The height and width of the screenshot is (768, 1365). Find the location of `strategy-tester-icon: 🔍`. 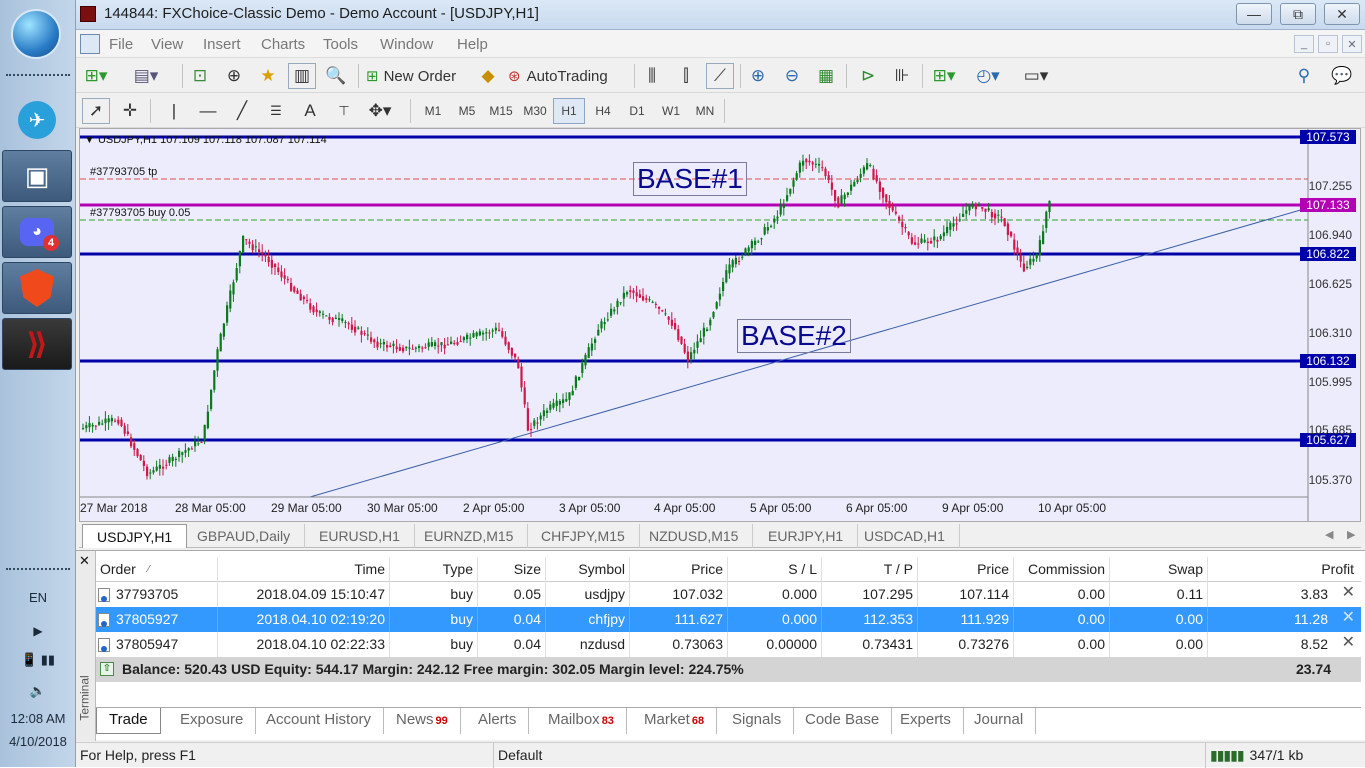

strategy-tester-icon: 🔍 is located at coordinates (336, 76).